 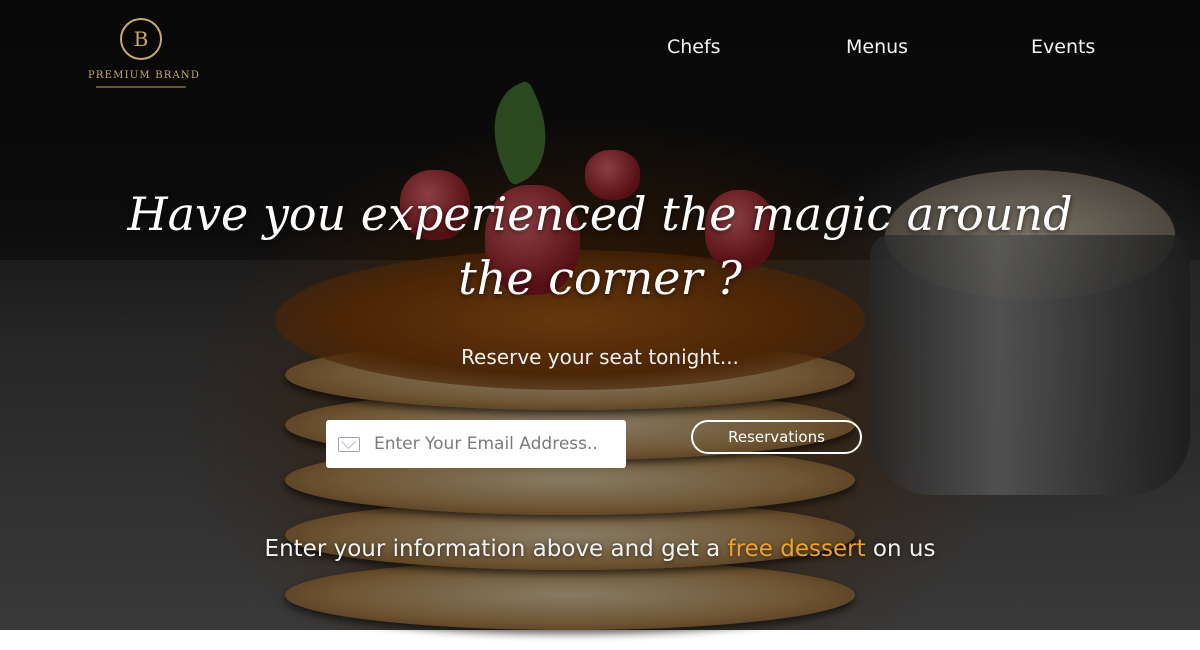 I want to click on promo-highlight: free dessert, so click(x=796, y=549).